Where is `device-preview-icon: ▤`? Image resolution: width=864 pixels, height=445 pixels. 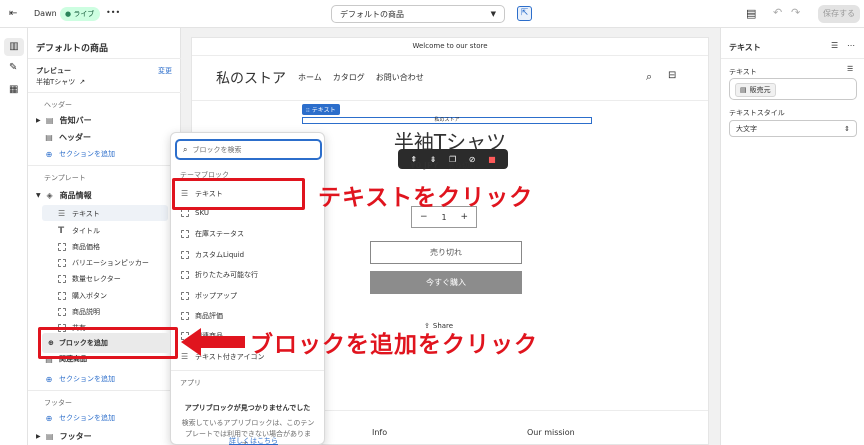
device-preview-icon: ▤ is located at coordinates (751, 13).